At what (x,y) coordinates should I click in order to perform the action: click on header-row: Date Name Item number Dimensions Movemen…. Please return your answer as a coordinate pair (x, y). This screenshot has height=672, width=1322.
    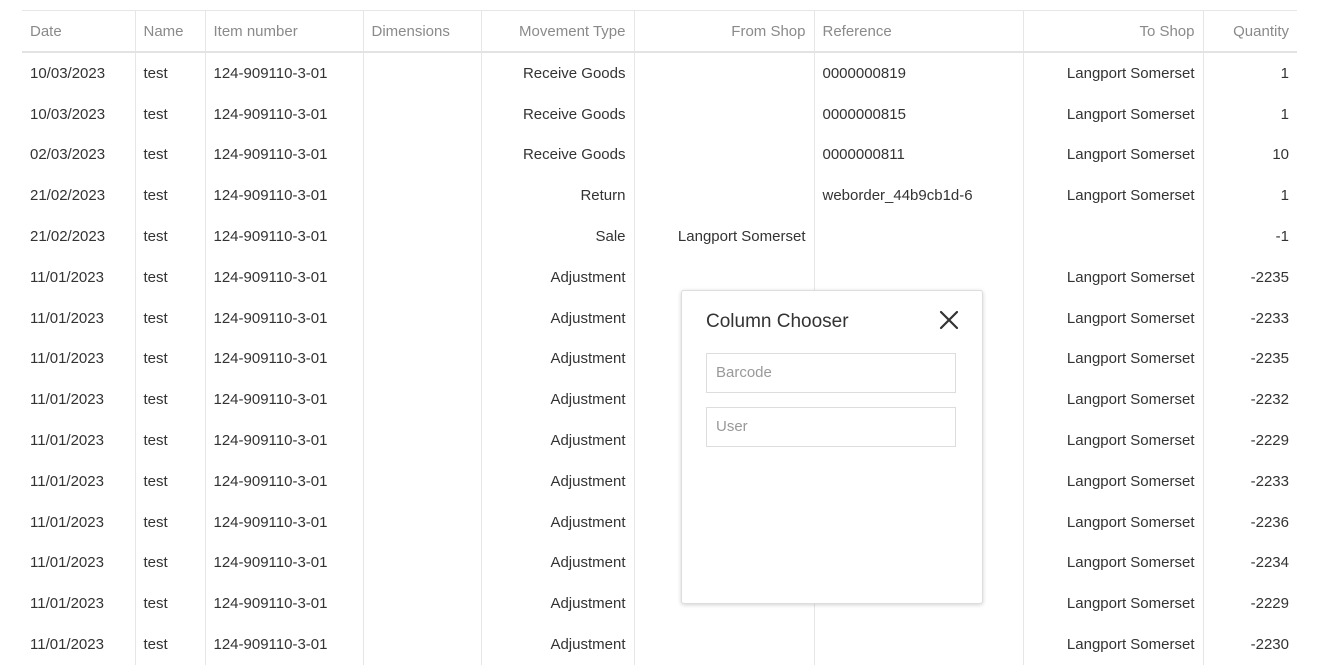
    Looking at the image, I should click on (659, 31).